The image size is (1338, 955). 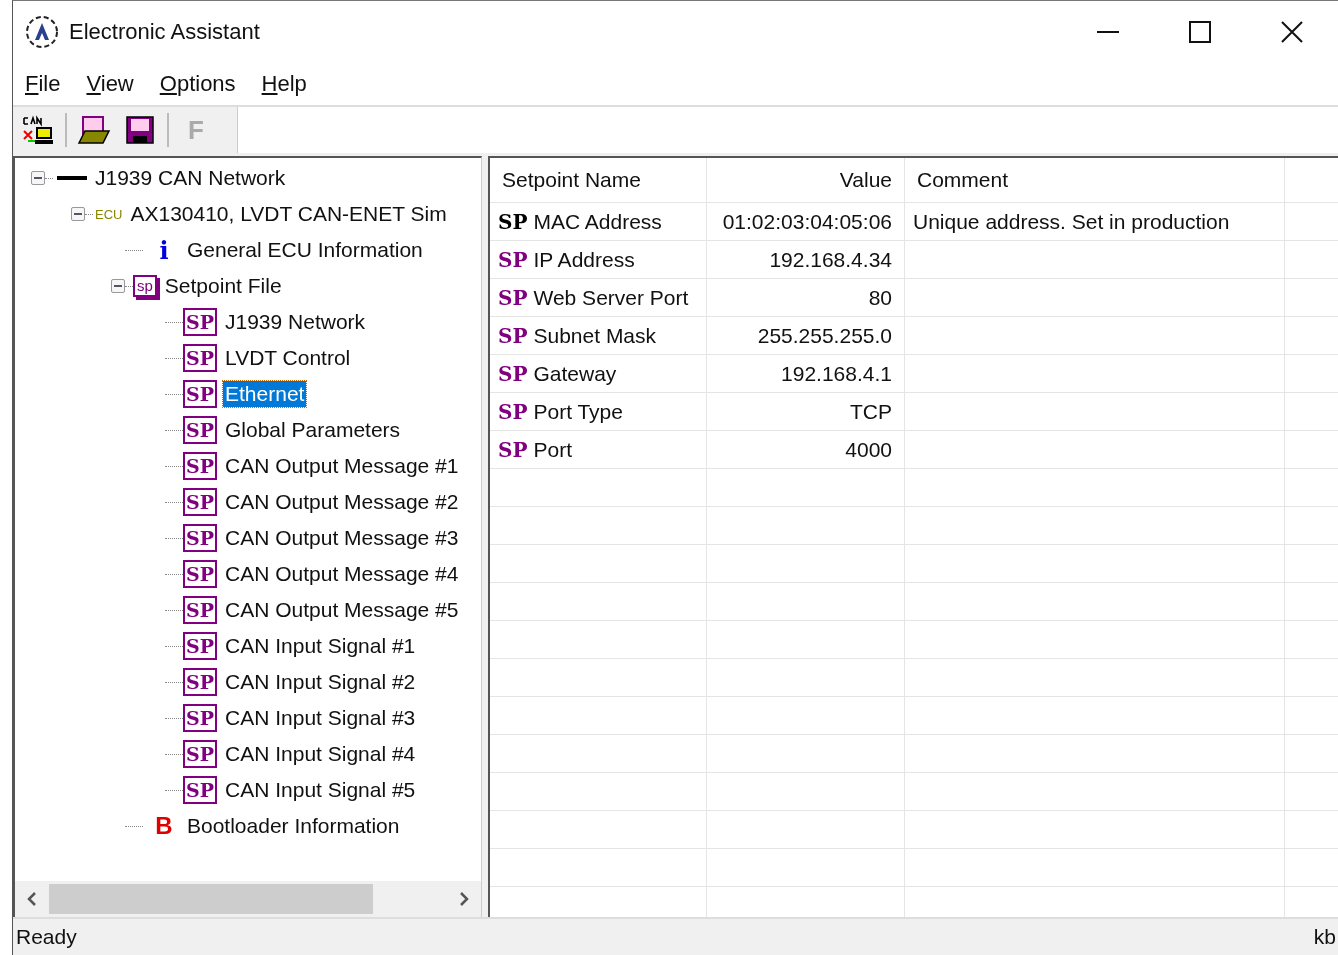 What do you see at coordinates (43, 84) in the screenshot?
I see `menu-item: File` at bounding box center [43, 84].